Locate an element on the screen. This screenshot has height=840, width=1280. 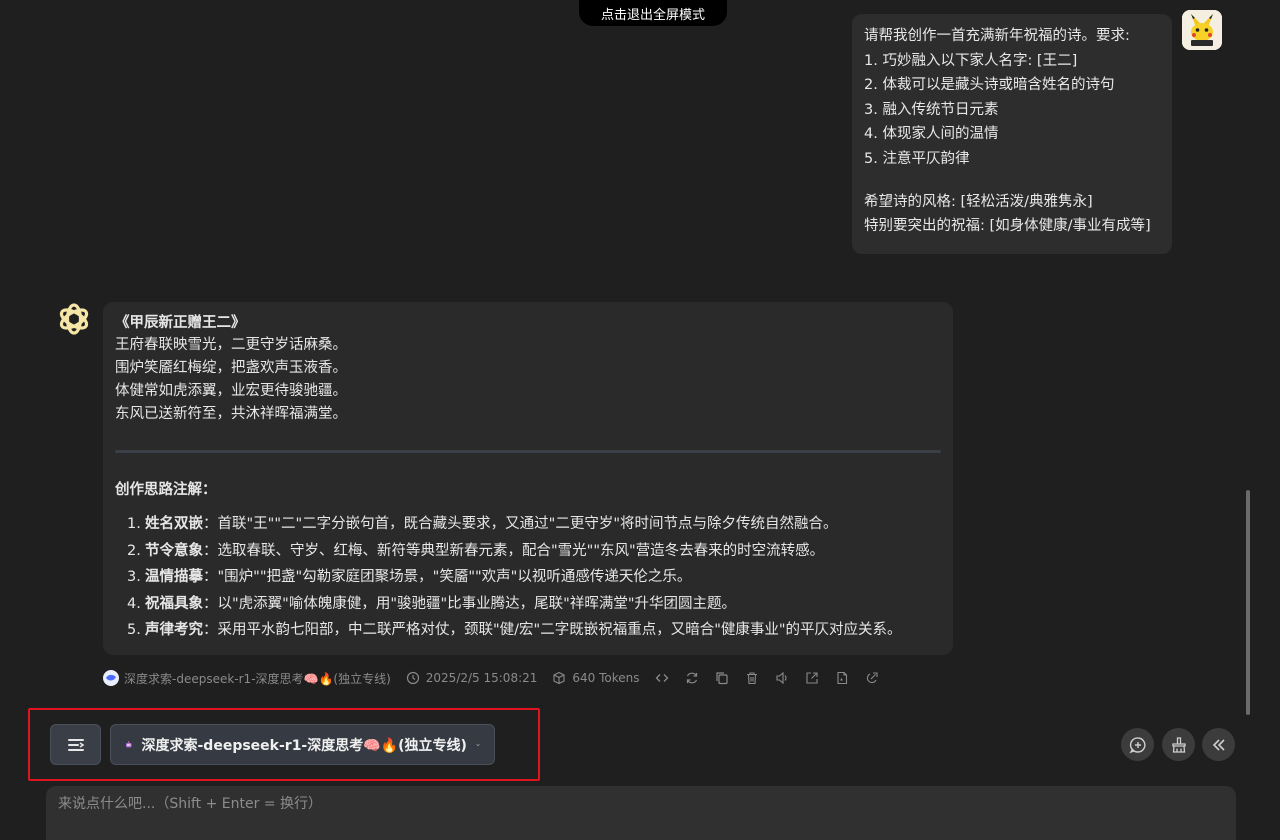
link-icon is located at coordinates (872, 678).